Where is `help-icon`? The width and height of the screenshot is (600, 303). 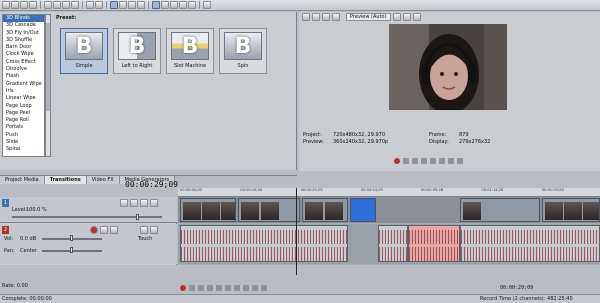 help-icon is located at coordinates (207, 5).